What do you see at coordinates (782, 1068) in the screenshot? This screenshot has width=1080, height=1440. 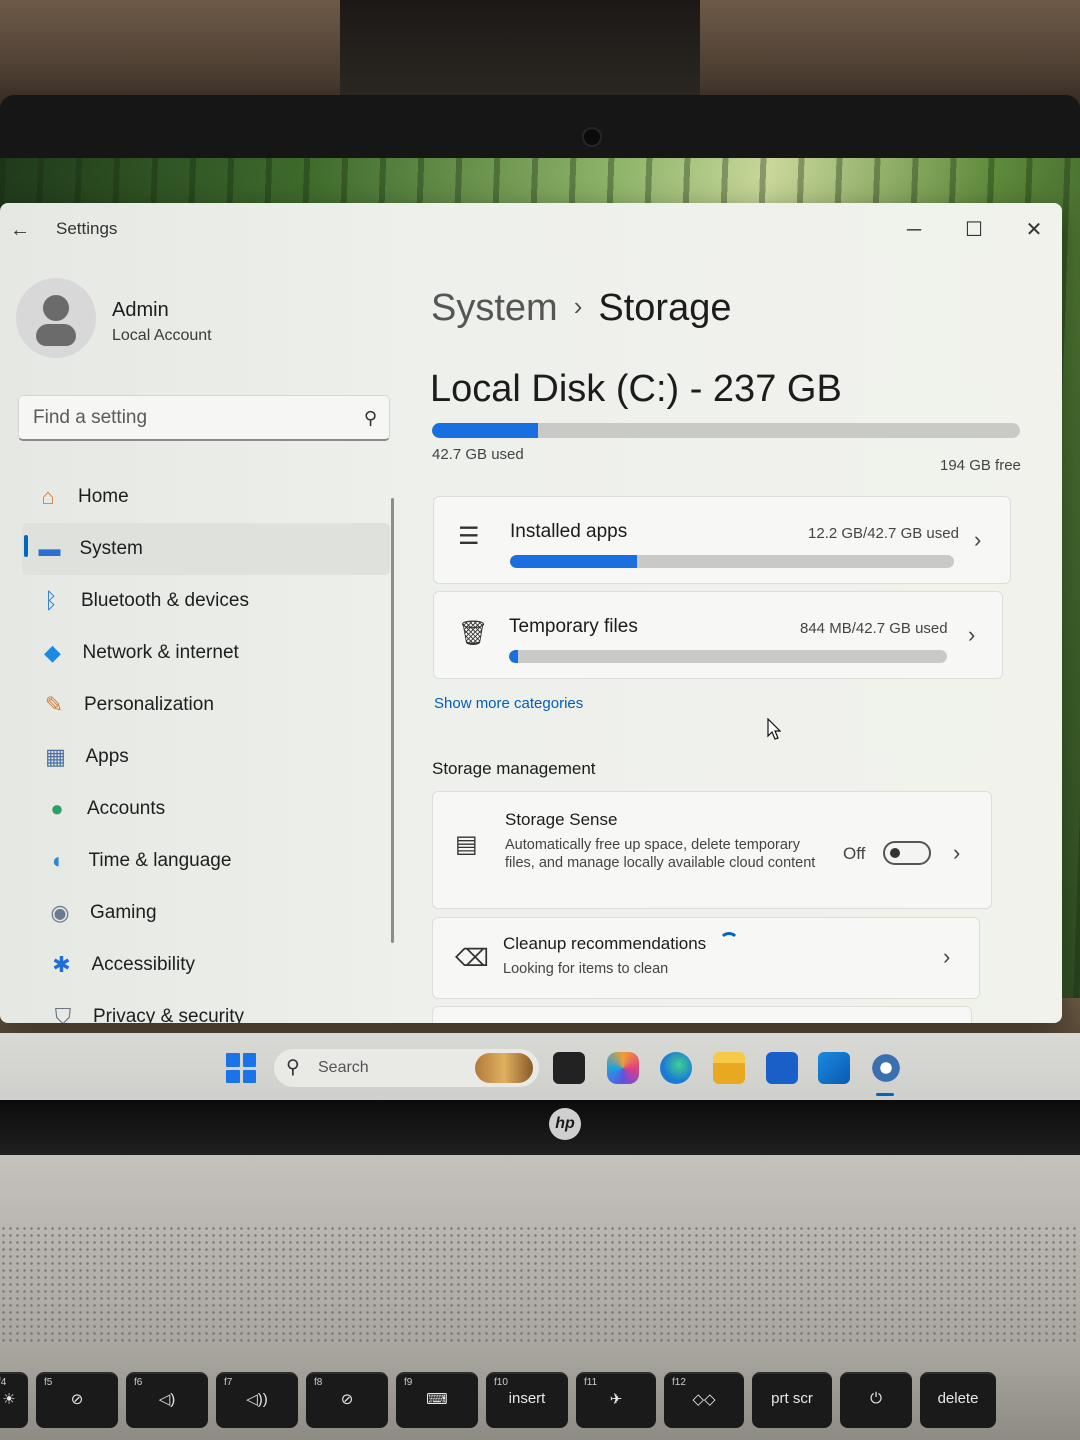 I see `store-icon` at bounding box center [782, 1068].